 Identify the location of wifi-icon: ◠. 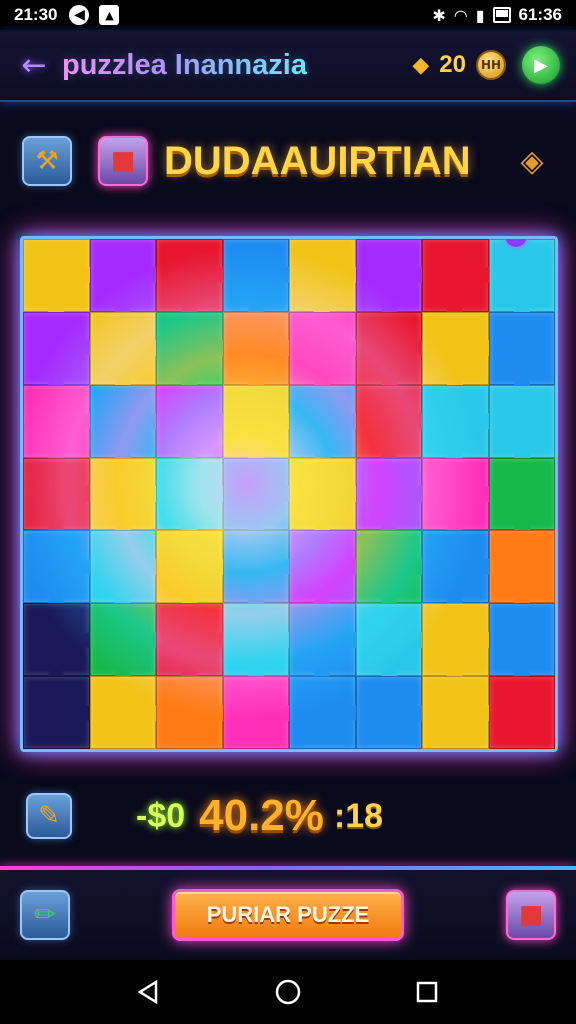
(460, 15).